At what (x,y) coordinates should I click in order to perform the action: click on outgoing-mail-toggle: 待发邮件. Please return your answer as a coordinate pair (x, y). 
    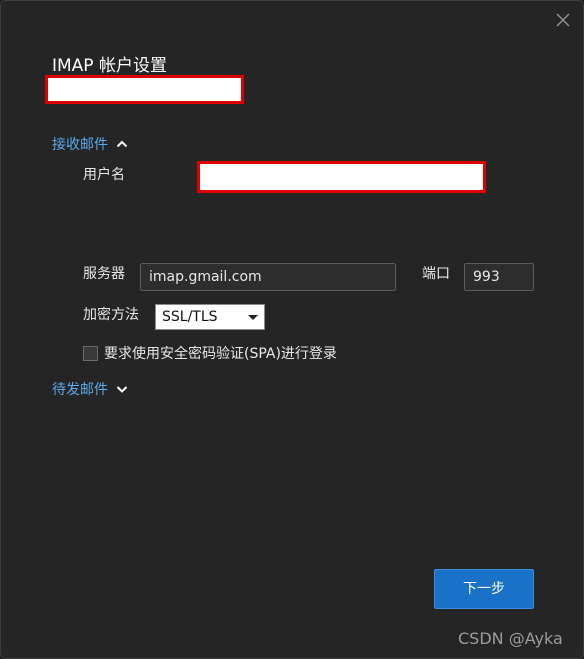
    Looking at the image, I should click on (91, 389).